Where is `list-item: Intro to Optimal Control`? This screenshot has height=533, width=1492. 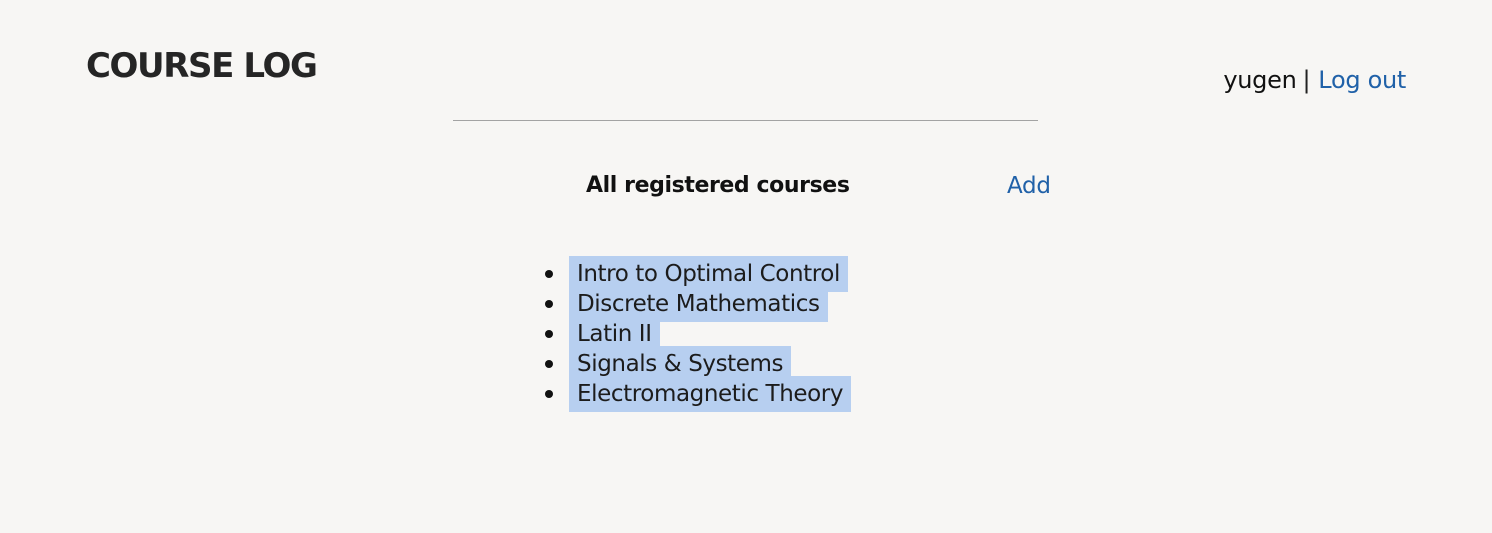 list-item: Intro to Optimal Control is located at coordinates (698, 274).